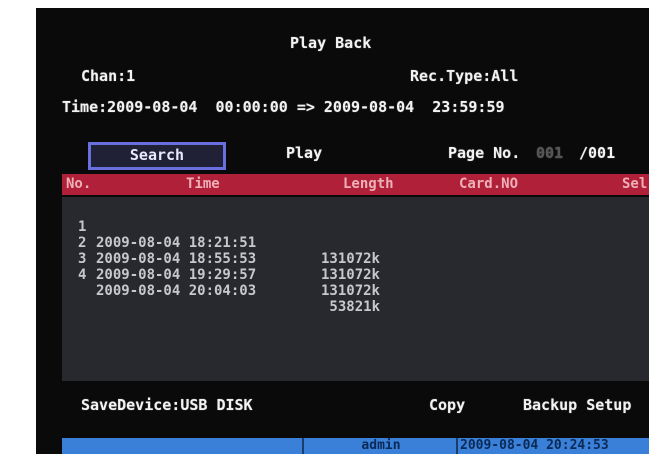  I want to click on table-row: 3 2009-08-04 19:29:57 131072k, so click(221, 267).